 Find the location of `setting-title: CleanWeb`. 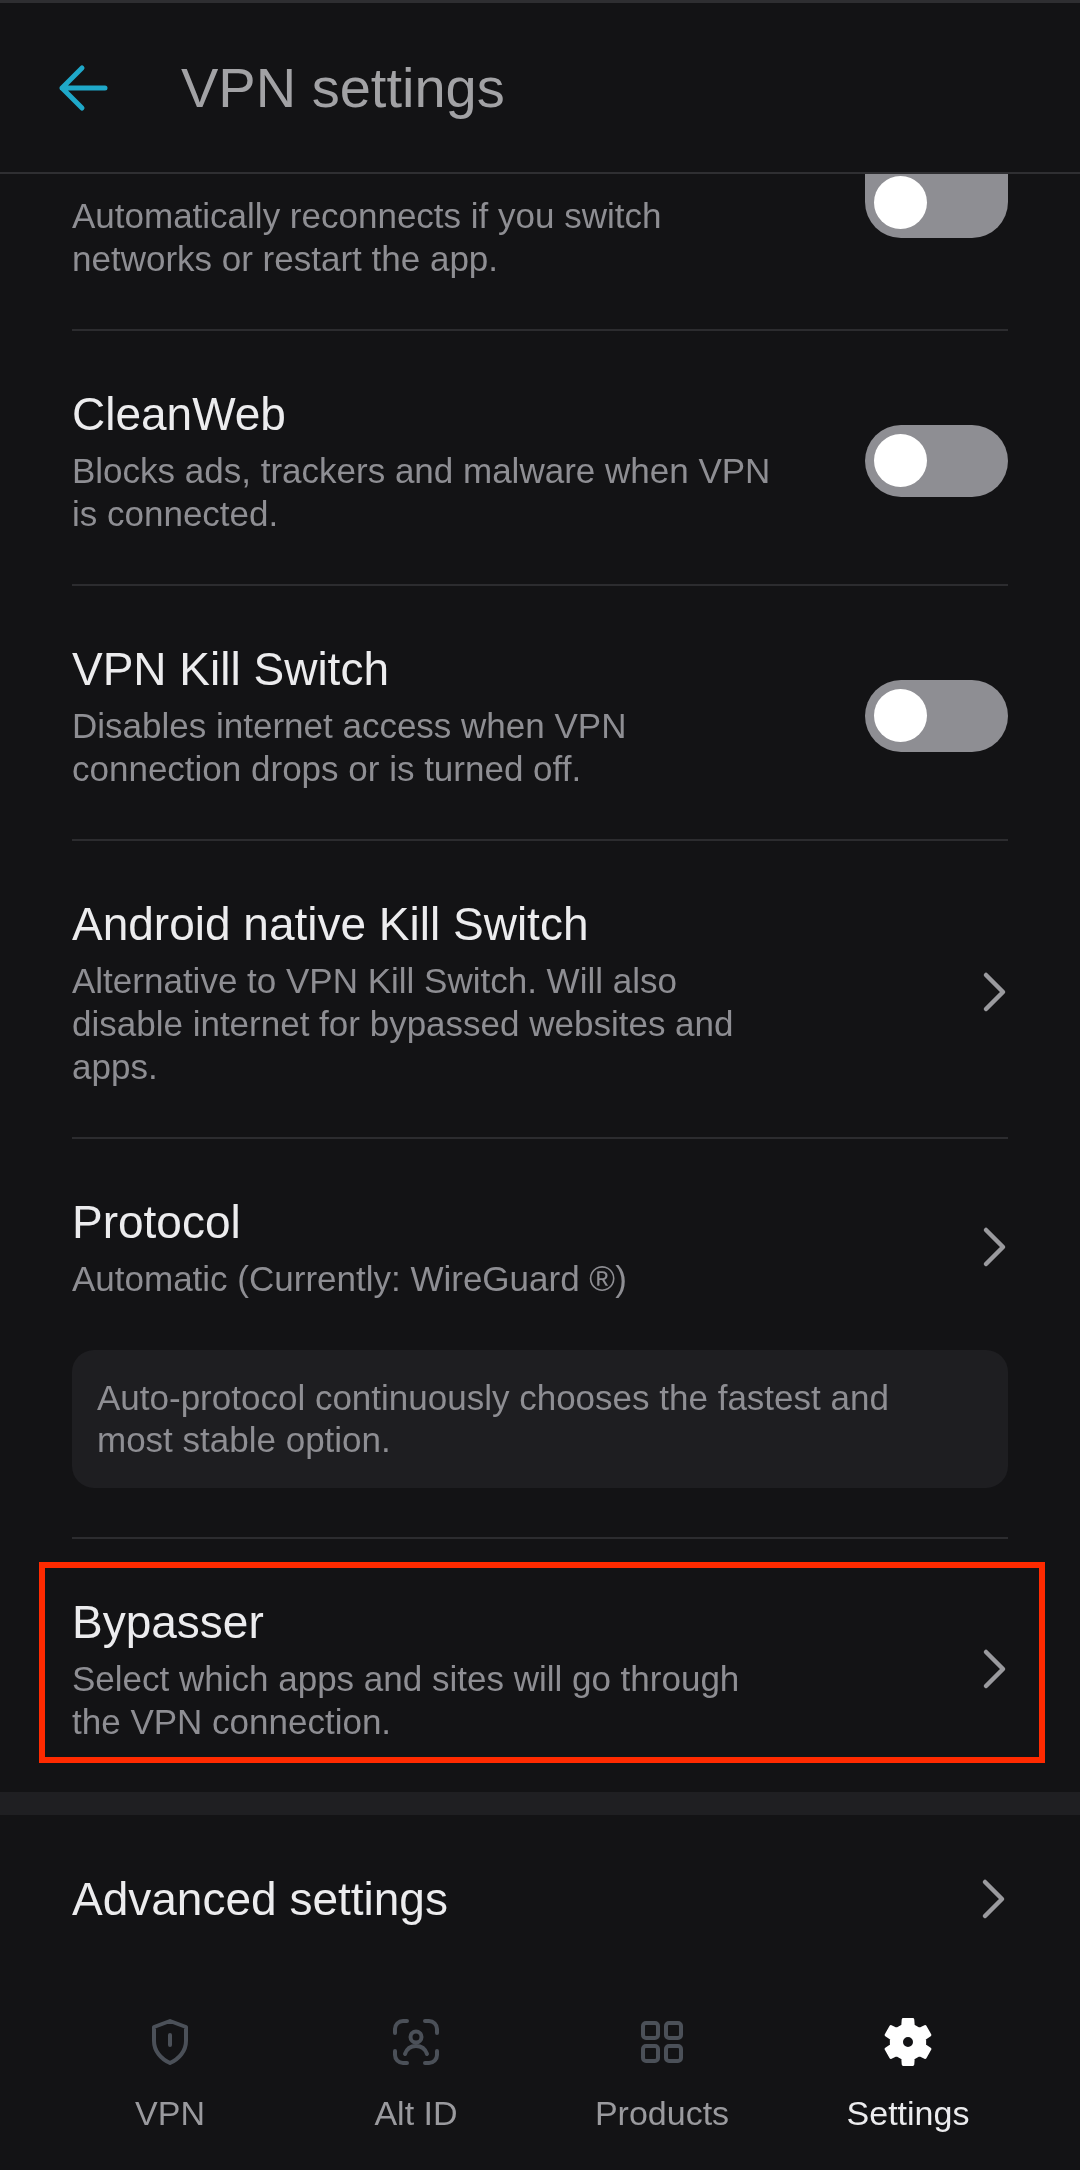

setting-title: CleanWeb is located at coordinates (179, 414).